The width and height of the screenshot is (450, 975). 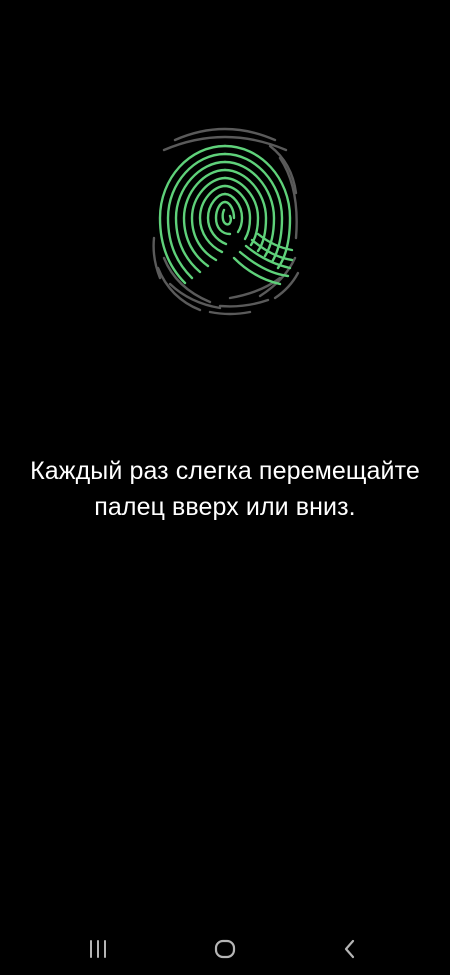 I want to click on back-button, so click(x=350, y=949).